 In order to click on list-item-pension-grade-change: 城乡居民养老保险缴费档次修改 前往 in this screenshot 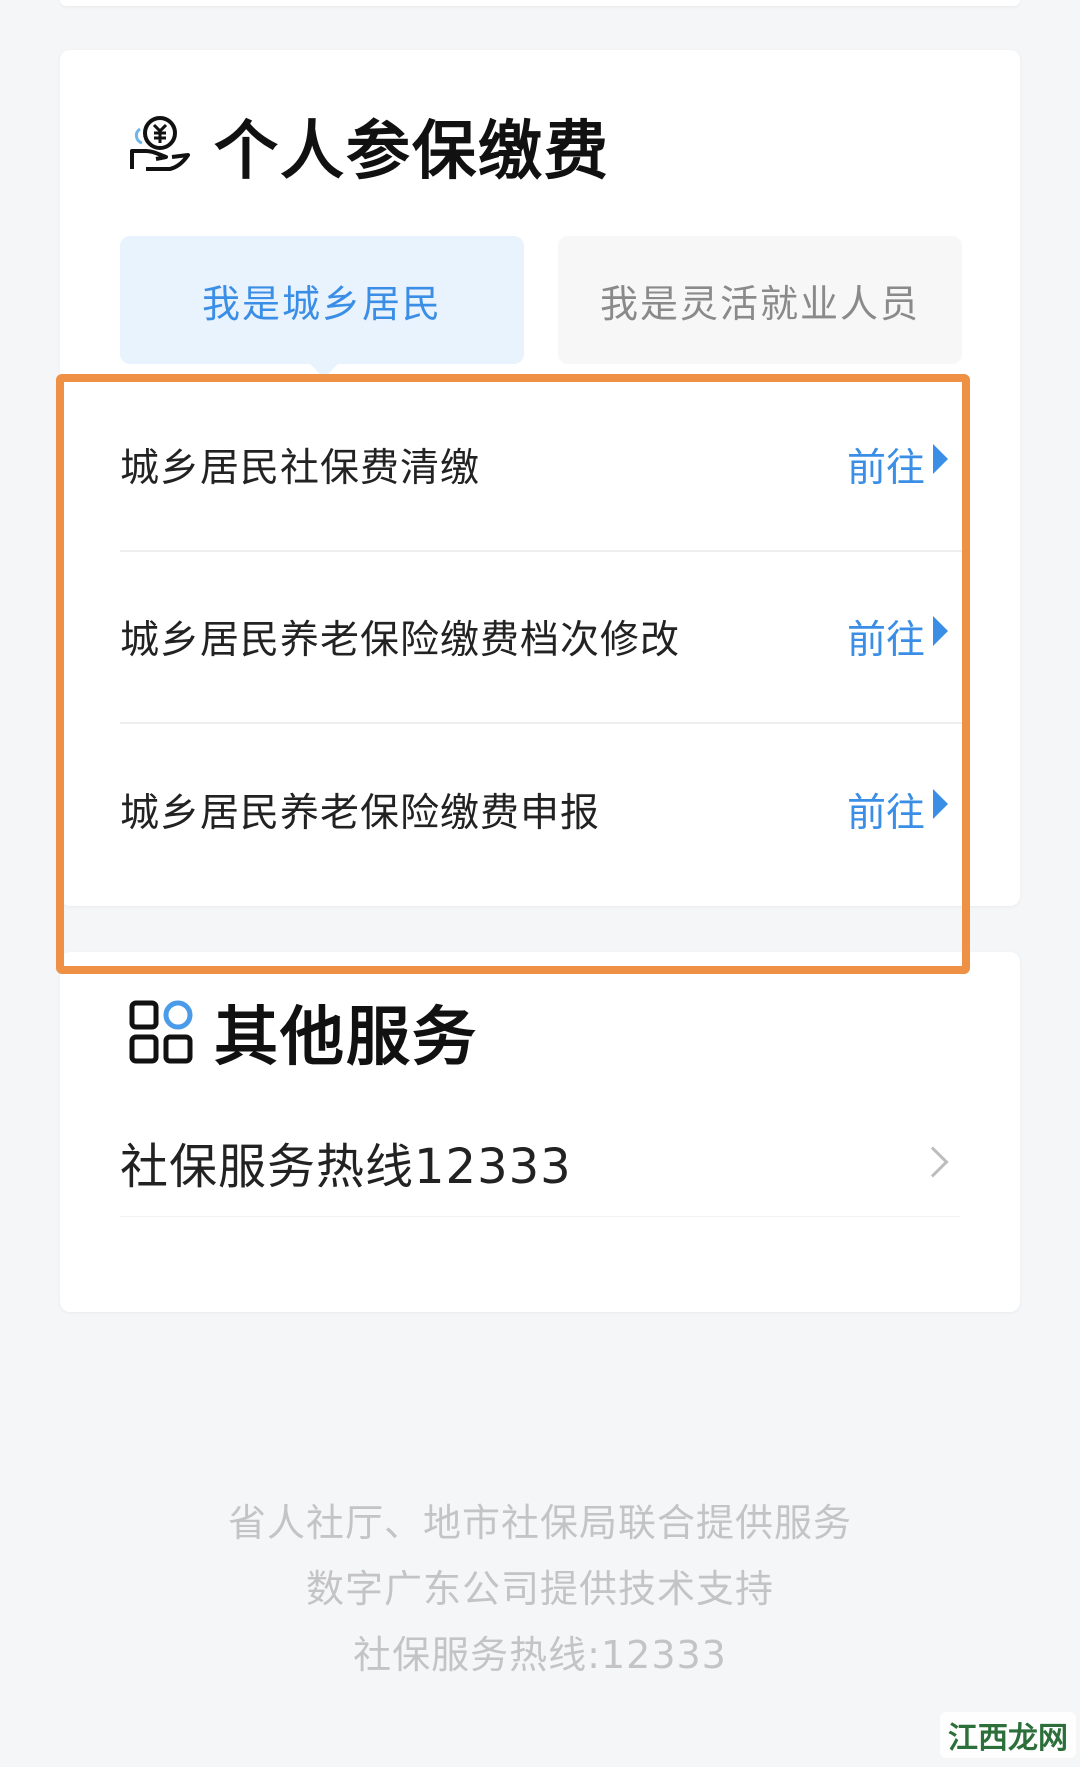, I will do `click(545, 638)`.